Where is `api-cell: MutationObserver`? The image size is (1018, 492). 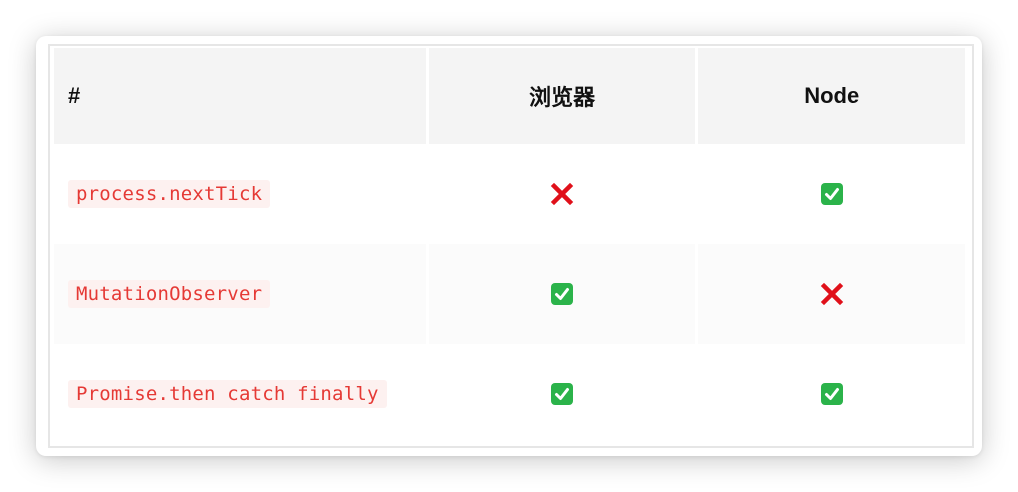 api-cell: MutationObserver is located at coordinates (240, 294).